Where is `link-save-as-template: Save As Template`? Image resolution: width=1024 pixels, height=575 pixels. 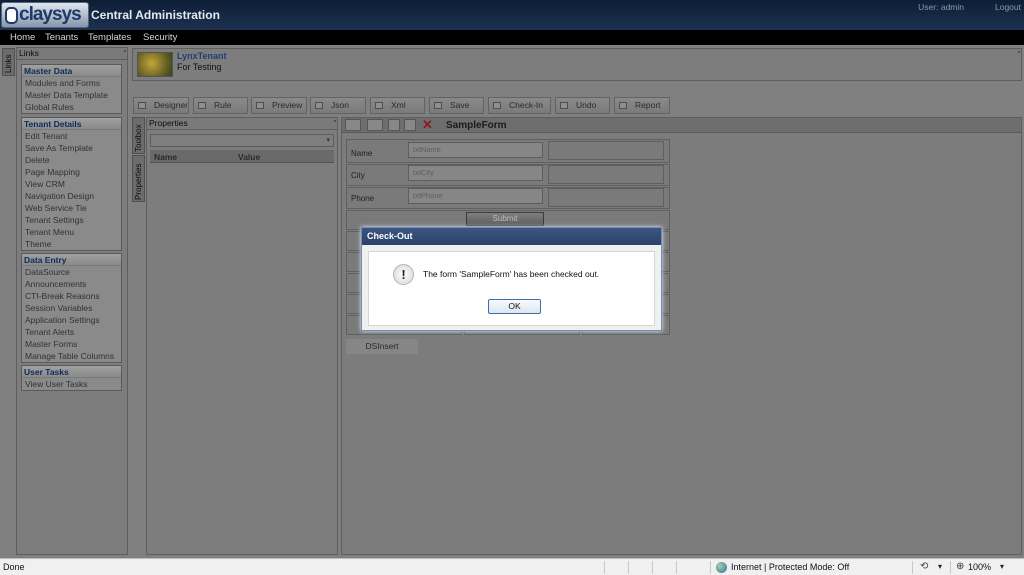 link-save-as-template: Save As Template is located at coordinates (71, 148).